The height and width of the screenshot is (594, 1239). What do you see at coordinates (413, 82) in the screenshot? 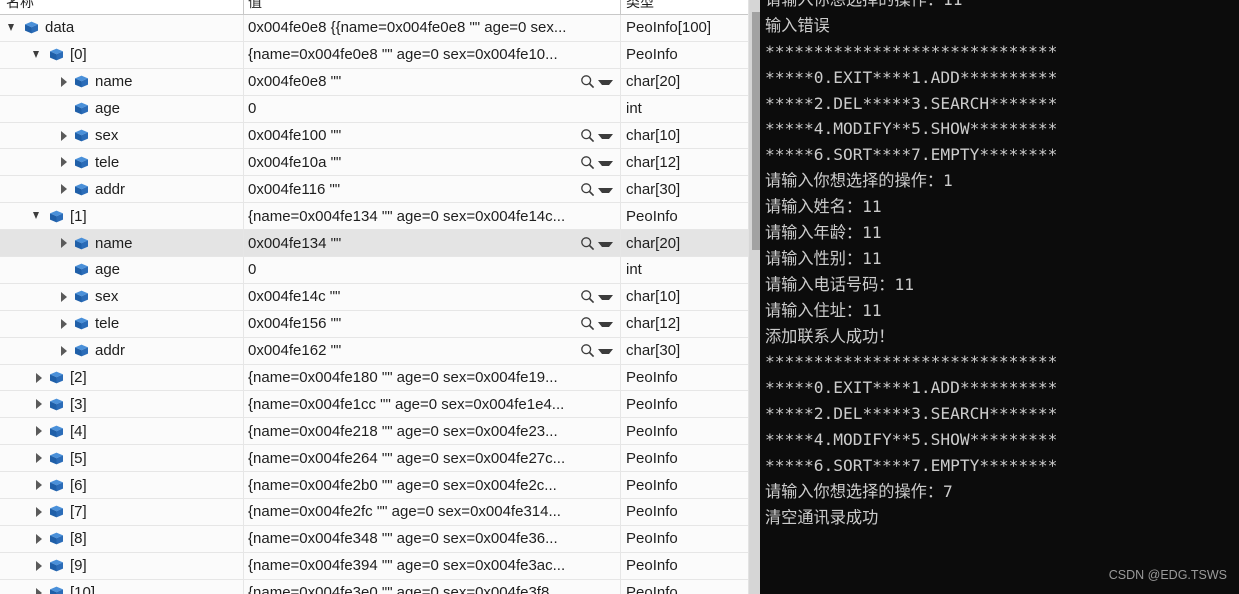
I see `row-value-cell: 0x004fe0e8 ""` at bounding box center [413, 82].